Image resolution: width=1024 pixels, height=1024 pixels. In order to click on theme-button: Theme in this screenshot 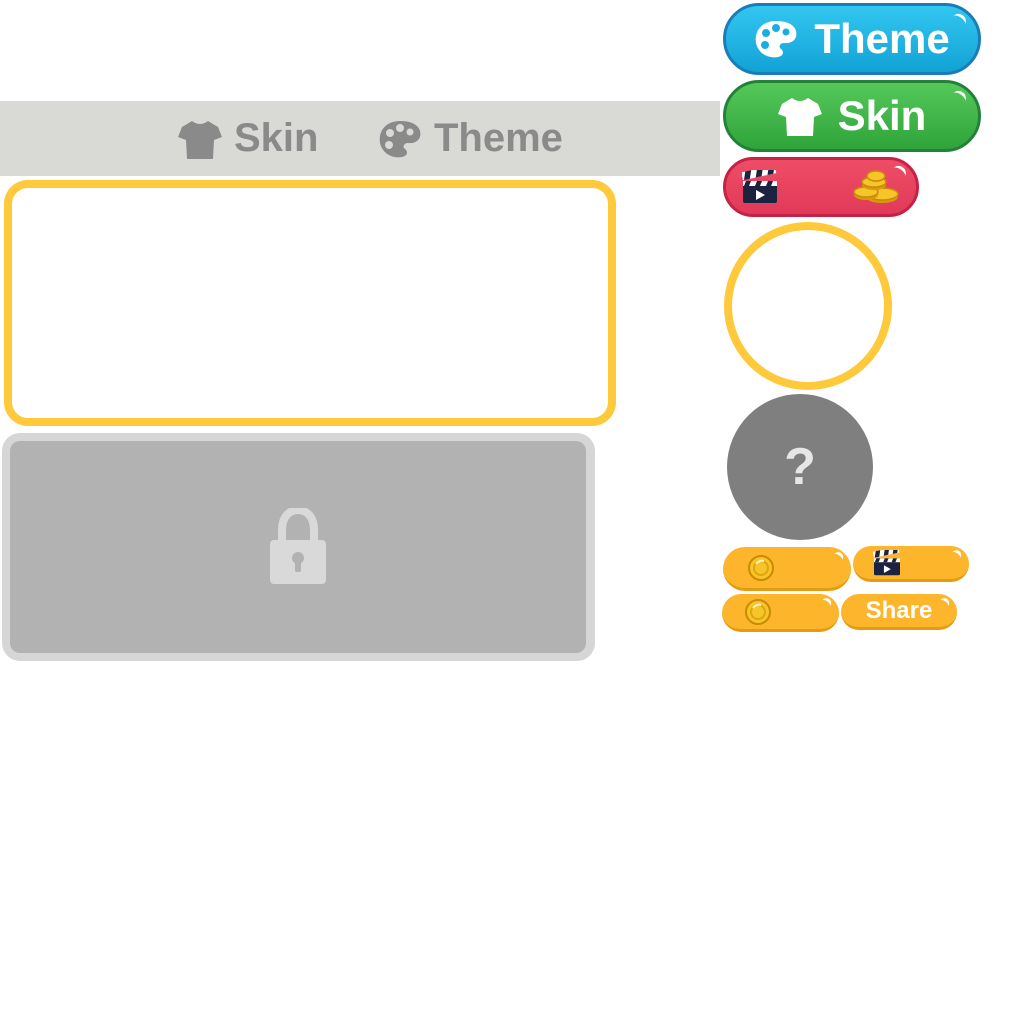, I will do `click(852, 39)`.